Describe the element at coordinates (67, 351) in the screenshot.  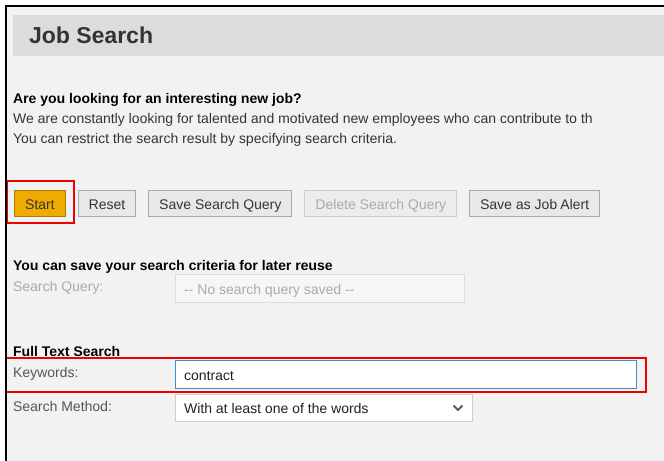
I see `section-heading: Full Text Search` at that location.